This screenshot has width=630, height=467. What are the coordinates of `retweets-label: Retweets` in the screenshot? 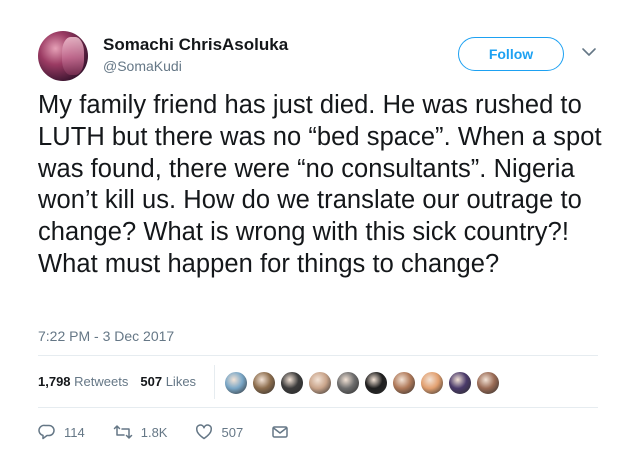 It's located at (101, 381).